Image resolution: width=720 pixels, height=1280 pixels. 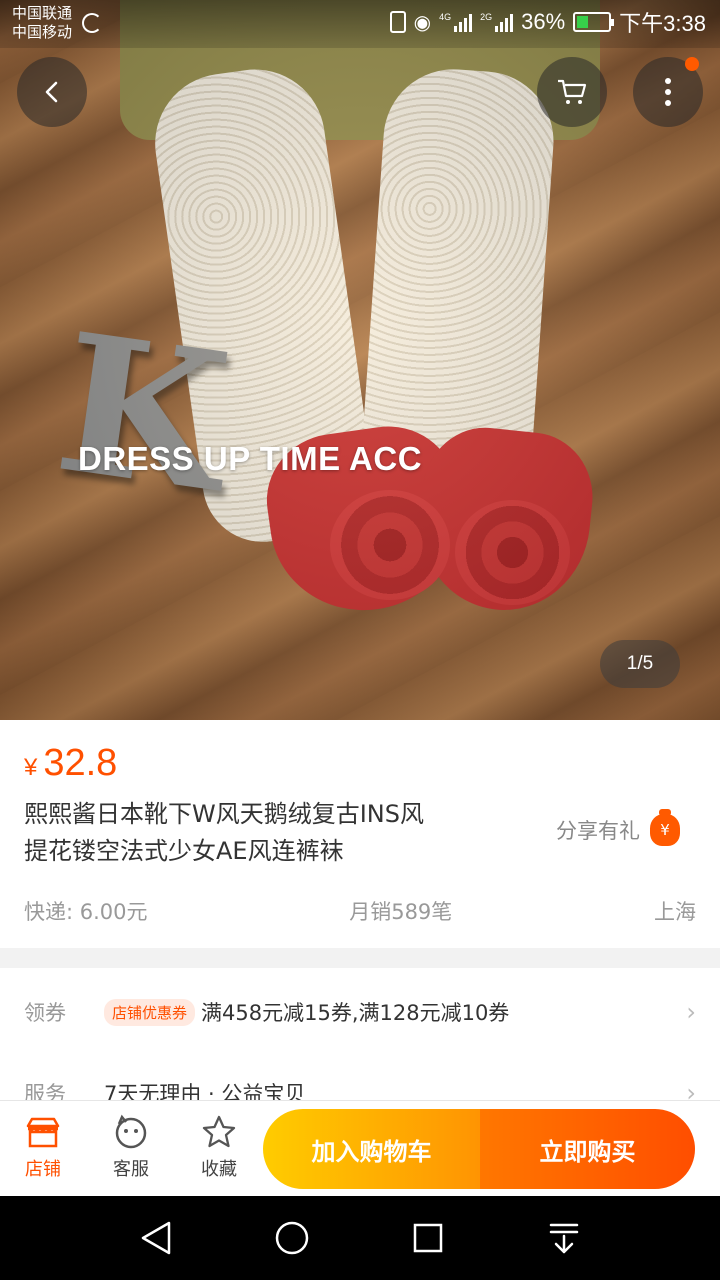 I want to click on buy-now-button: 立即购买, so click(x=587, y=1149).